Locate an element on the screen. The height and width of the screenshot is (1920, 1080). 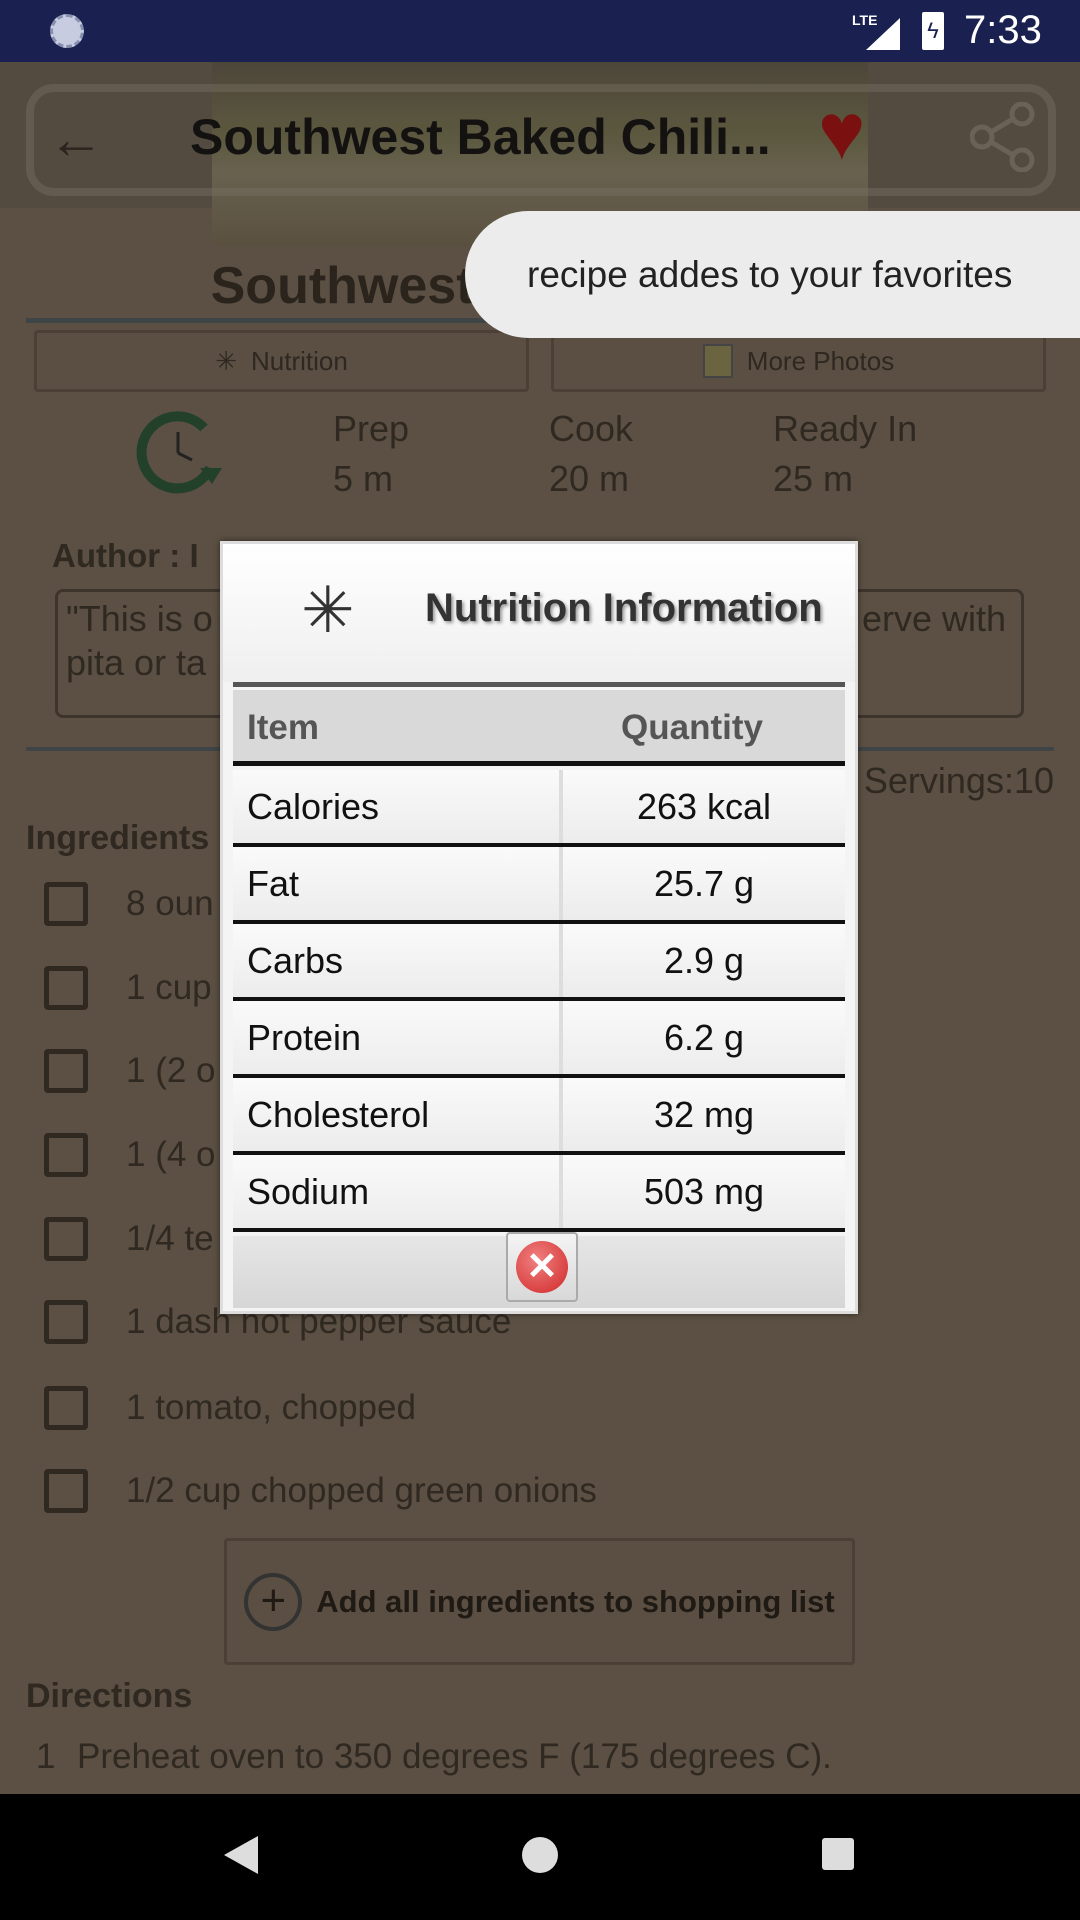
table-row: Carbs 2.9 g is located at coordinates (539, 962).